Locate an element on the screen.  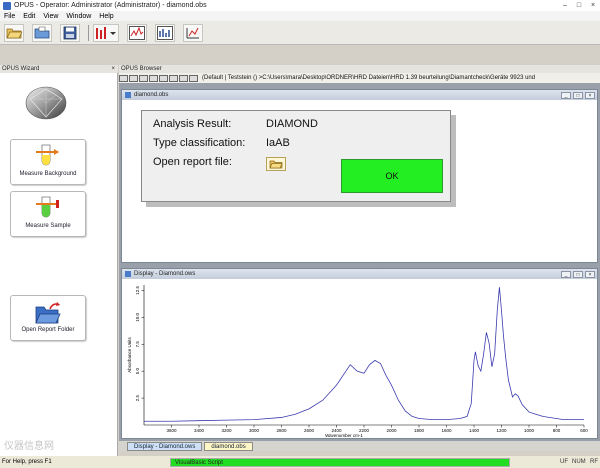
app-icon is located at coordinates (7, 5).